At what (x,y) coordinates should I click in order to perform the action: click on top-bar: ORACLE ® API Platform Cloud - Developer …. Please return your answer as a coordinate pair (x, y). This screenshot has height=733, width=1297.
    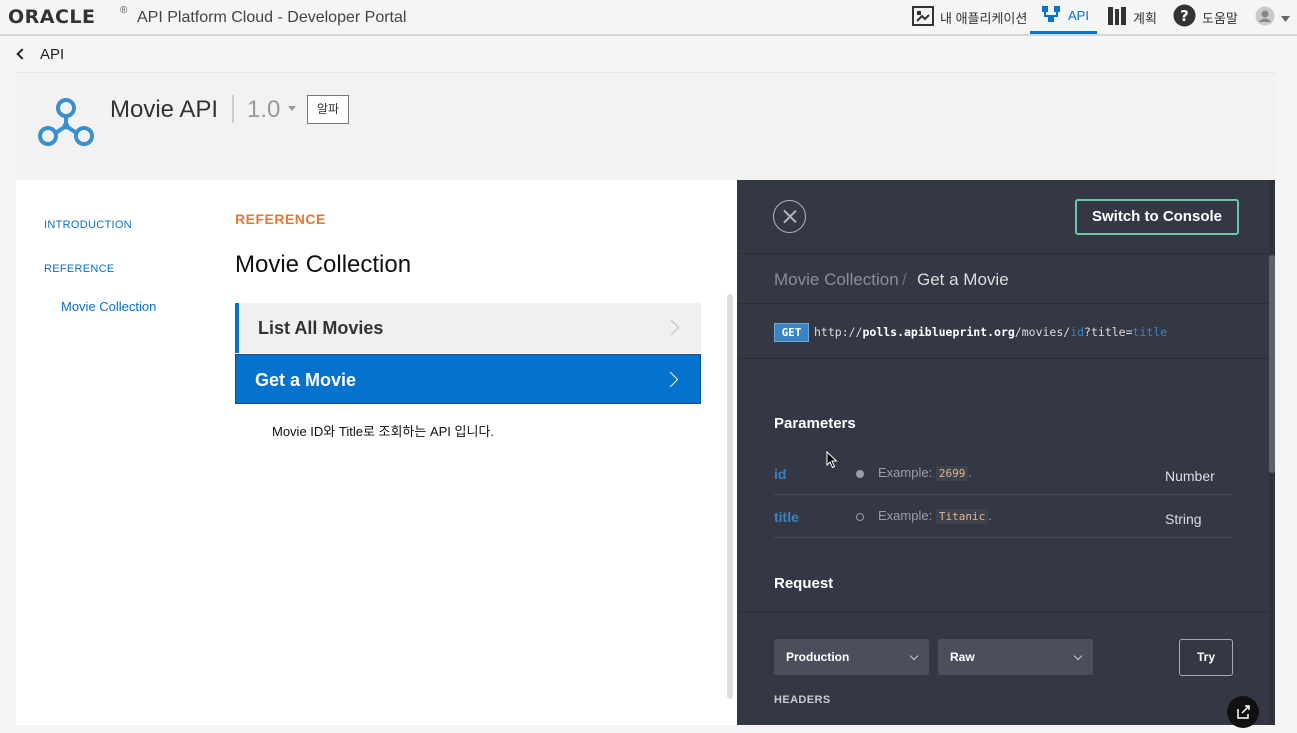
    Looking at the image, I should click on (648, 18).